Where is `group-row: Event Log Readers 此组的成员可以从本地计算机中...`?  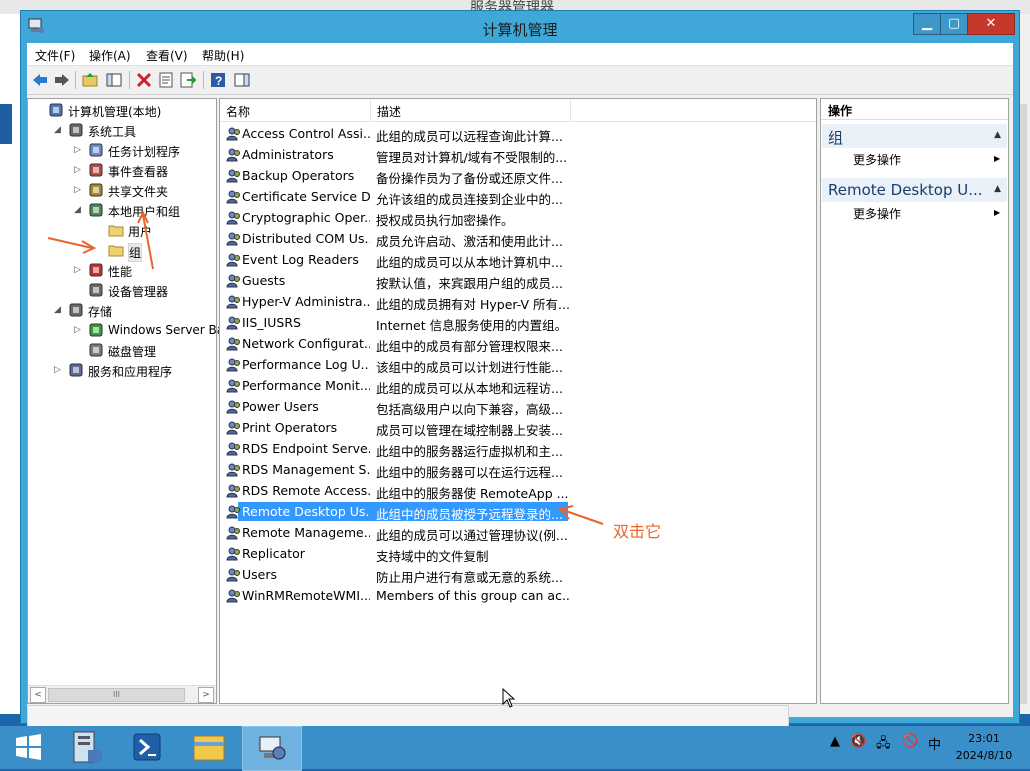 group-row: Event Log Readers 此组的成员可以从本地计算机中... is located at coordinates (517, 260).